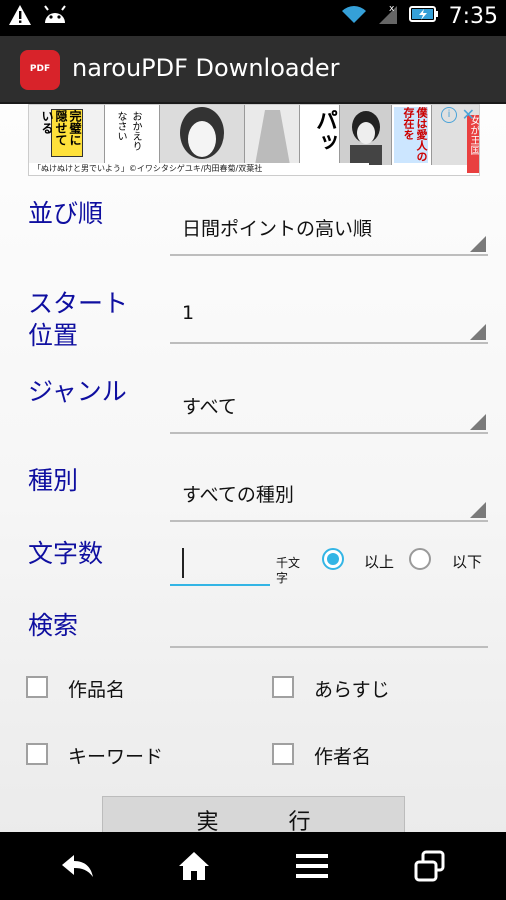  I want to click on checkbox-synopsis, so click(283, 687).